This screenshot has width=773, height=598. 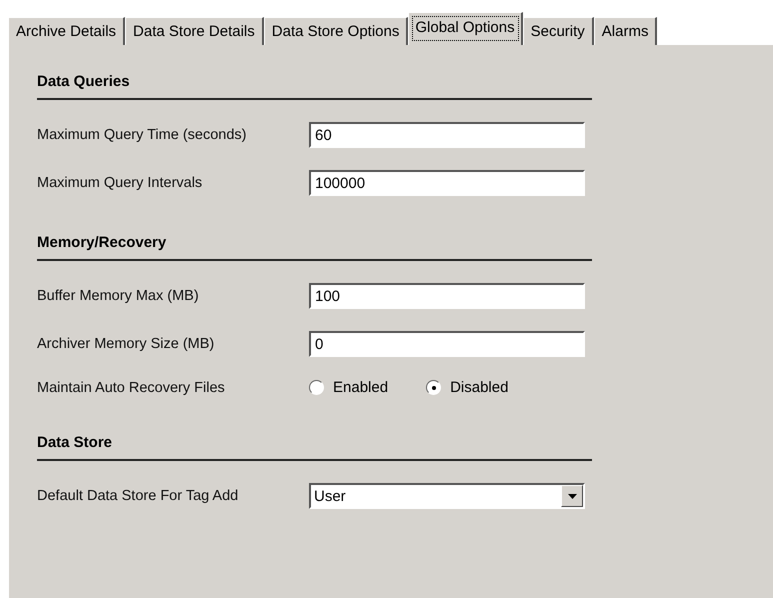 What do you see at coordinates (447, 296) in the screenshot?
I see `input-field: 100` at bounding box center [447, 296].